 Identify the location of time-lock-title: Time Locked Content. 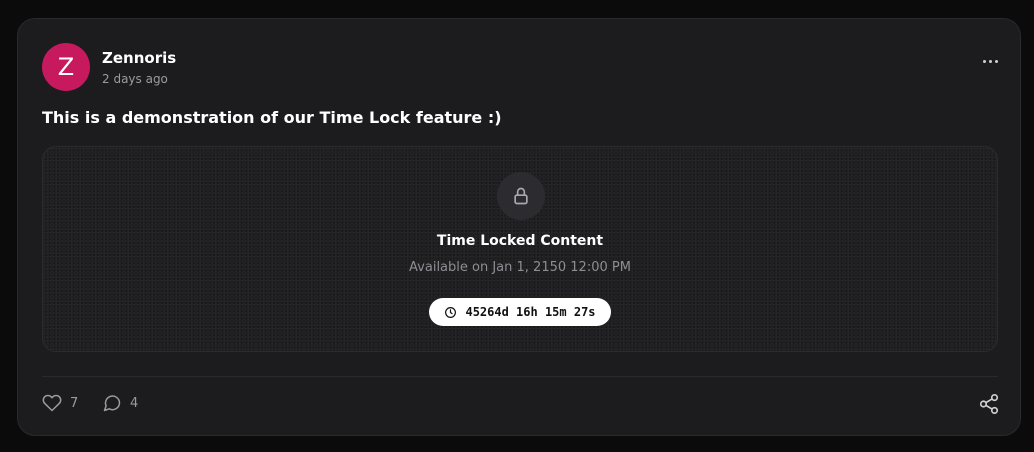
(520, 241).